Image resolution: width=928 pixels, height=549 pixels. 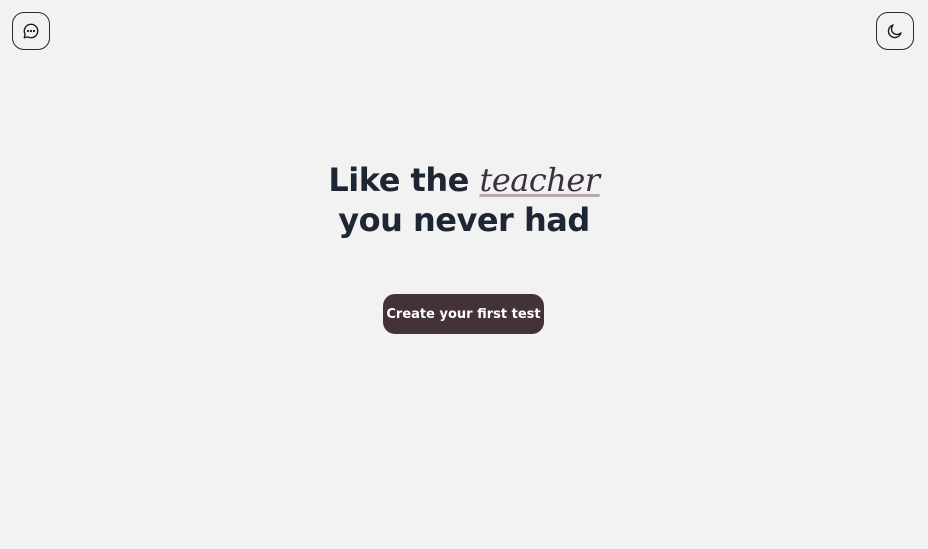 I want to click on headline-prefix: Like the, so click(x=398, y=180).